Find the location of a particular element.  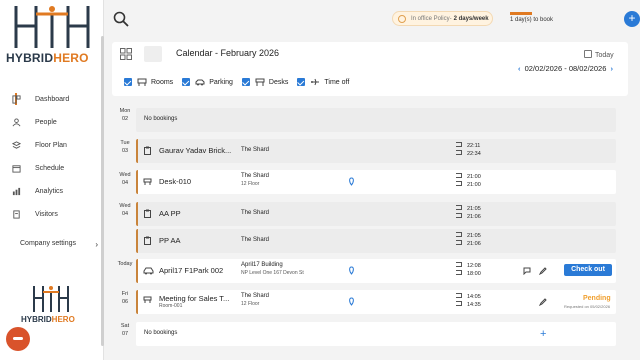

booking-times: 12:08 18:00 is located at coordinates (468, 270).